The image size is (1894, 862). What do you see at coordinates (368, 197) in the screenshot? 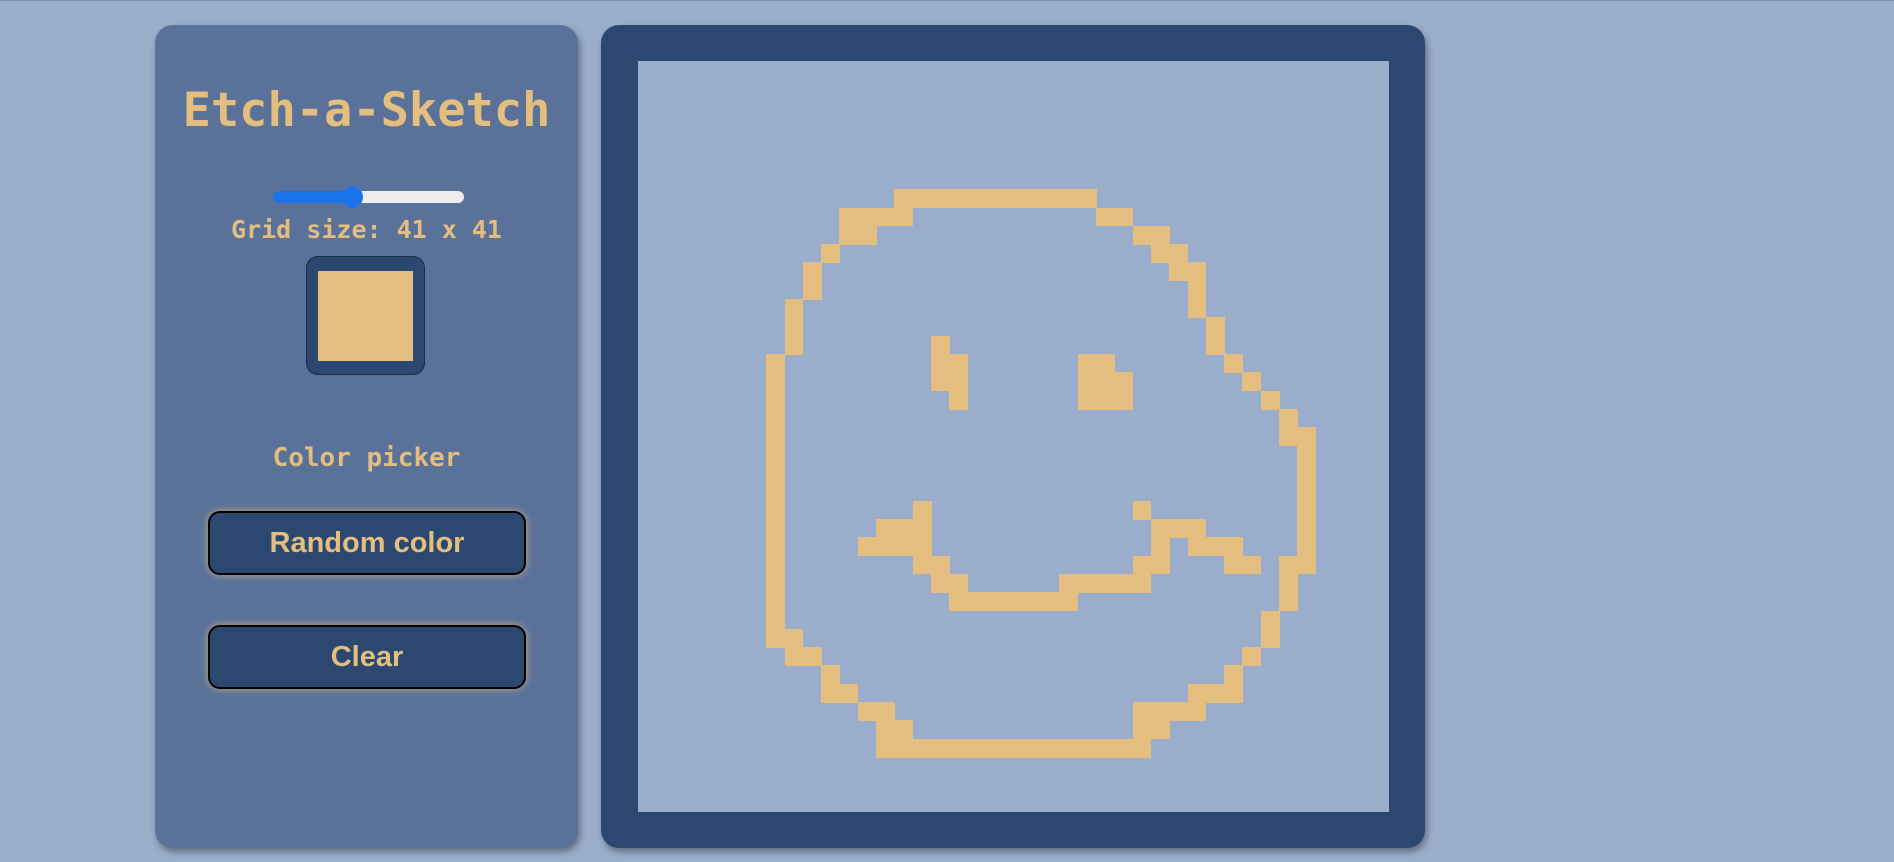
I see `grid-size-slider` at bounding box center [368, 197].